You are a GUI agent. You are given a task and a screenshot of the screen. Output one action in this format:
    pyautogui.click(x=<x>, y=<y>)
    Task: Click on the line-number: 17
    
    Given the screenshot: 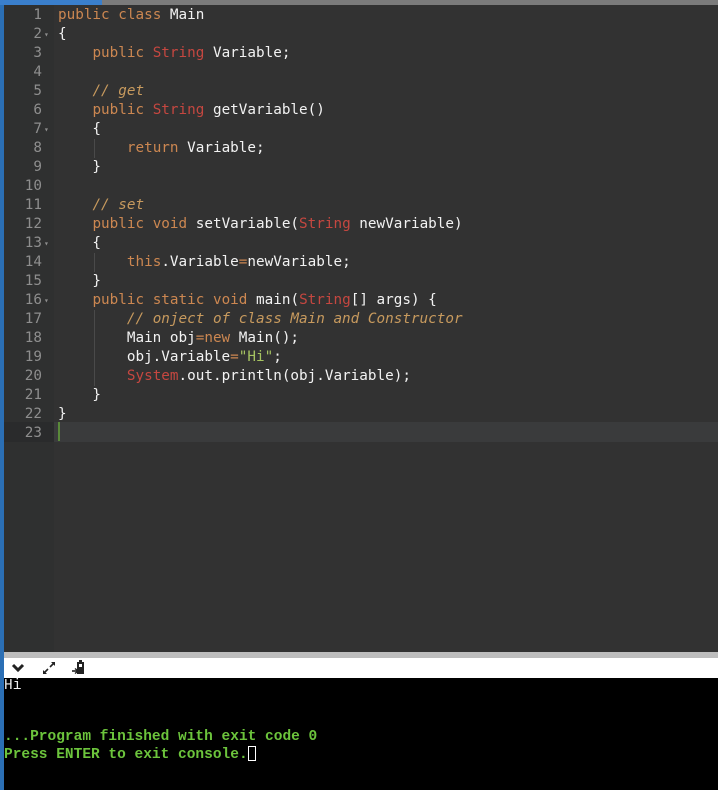 What is the action you would take?
    pyautogui.click(x=33, y=319)
    